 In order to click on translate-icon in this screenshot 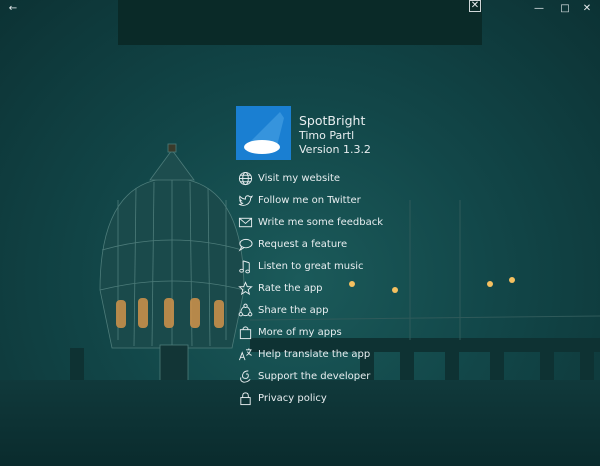, I will do `click(245, 354)`.